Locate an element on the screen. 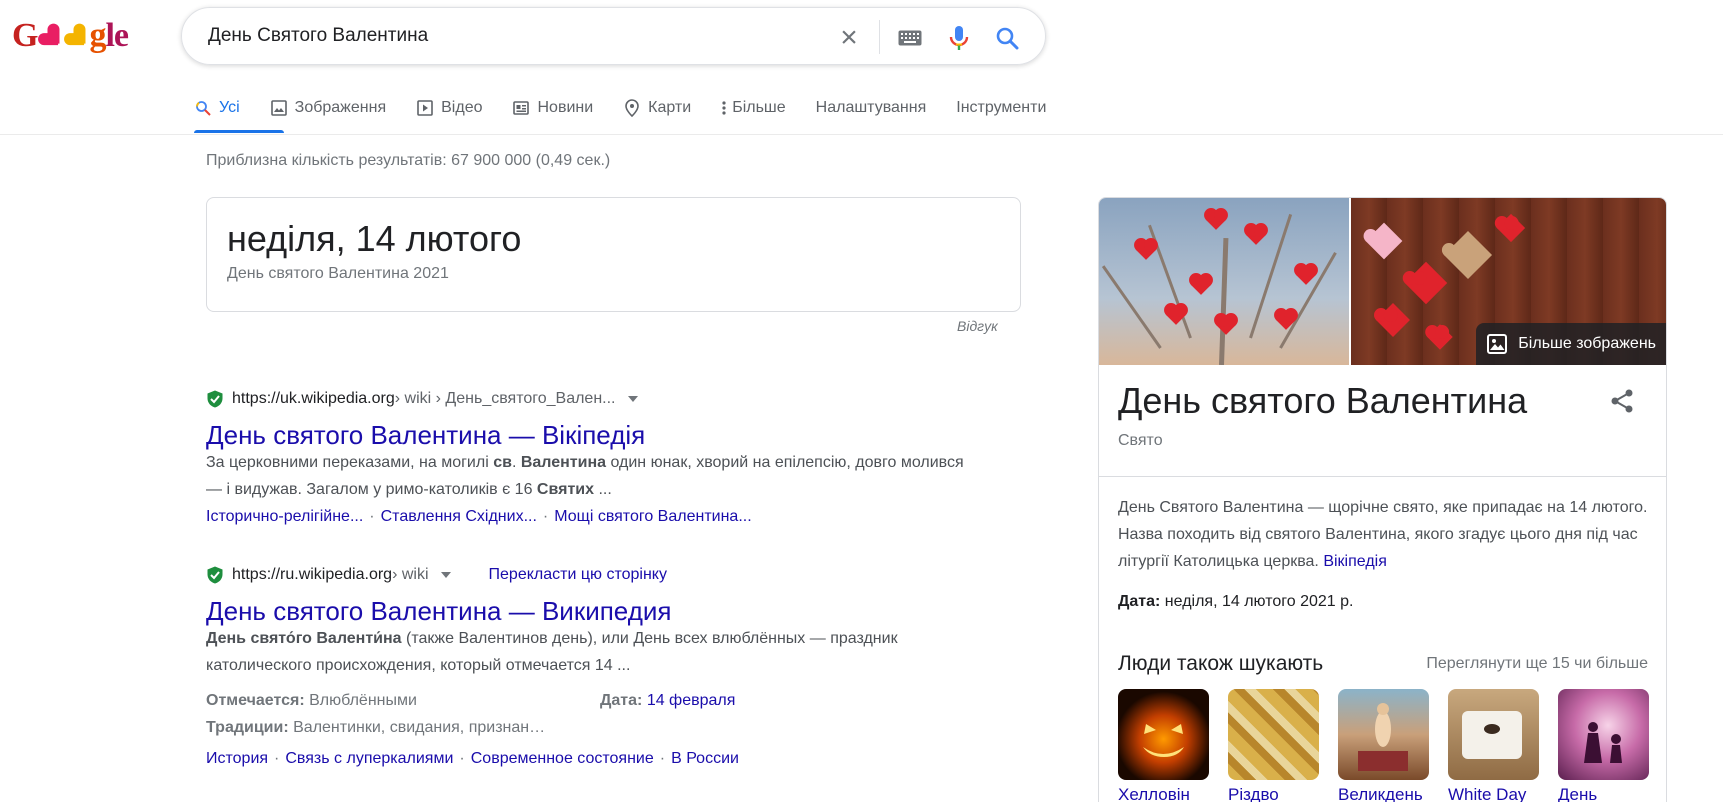 The height and width of the screenshot is (802, 1723). snippet-bold: Валентина is located at coordinates (563, 462).